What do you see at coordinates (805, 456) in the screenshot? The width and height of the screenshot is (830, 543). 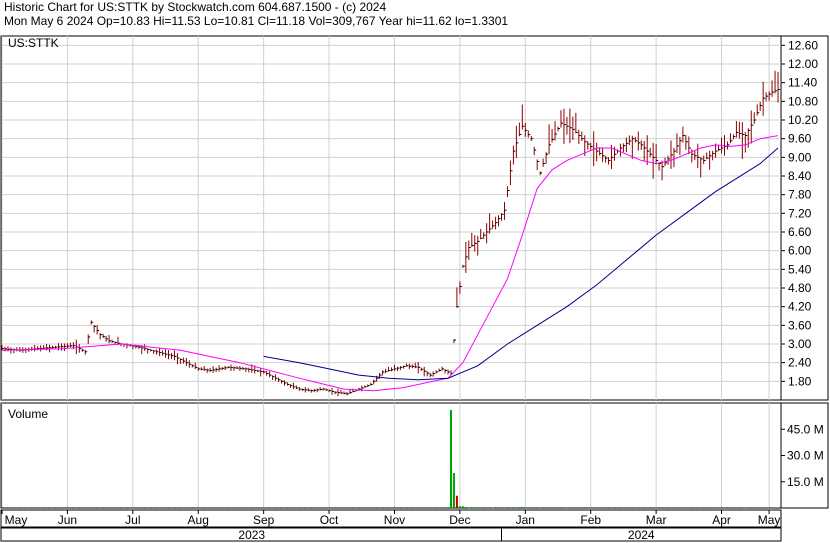 I see `volume-tick-label: 30.0 M` at bounding box center [805, 456].